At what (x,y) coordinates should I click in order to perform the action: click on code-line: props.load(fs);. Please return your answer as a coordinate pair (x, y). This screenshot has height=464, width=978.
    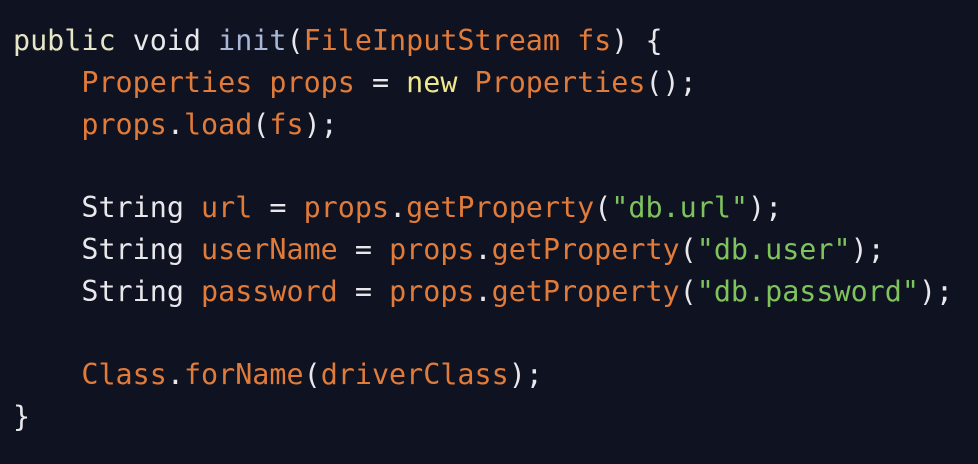
    Looking at the image, I should click on (495, 125).